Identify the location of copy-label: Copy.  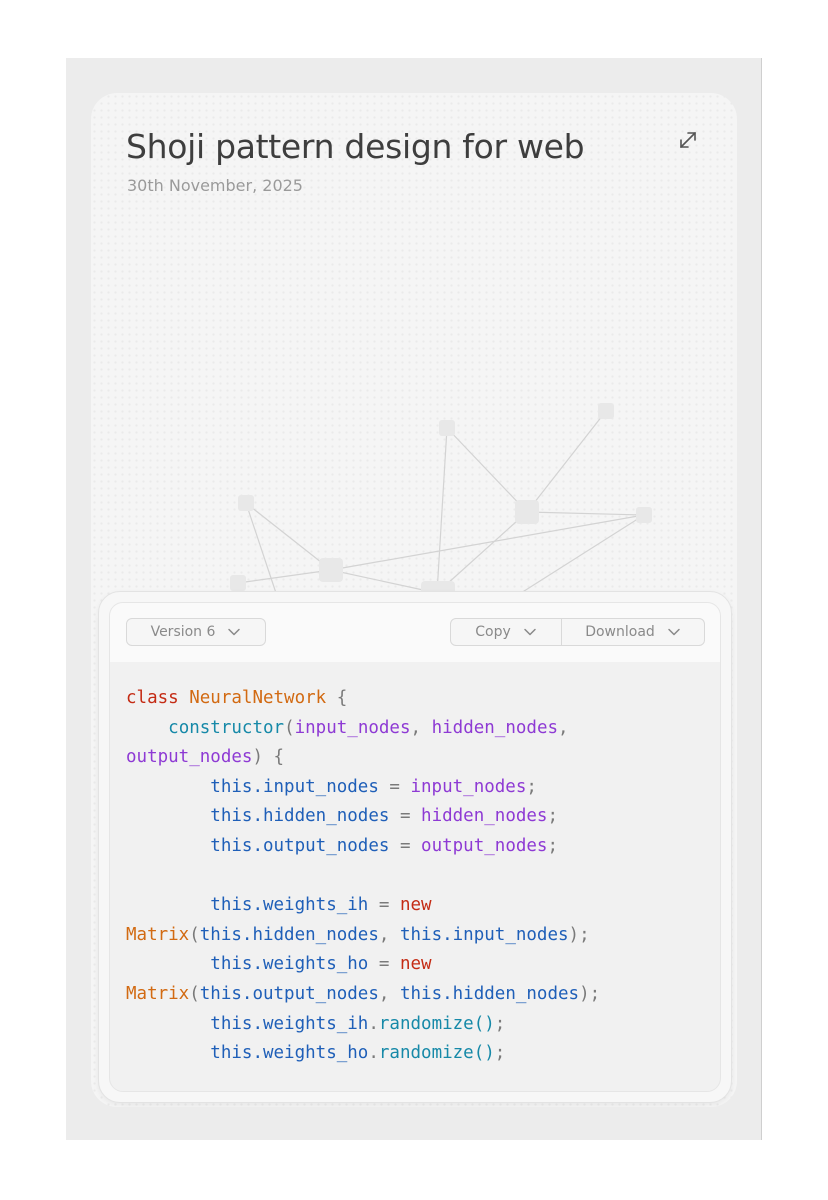
(493, 632).